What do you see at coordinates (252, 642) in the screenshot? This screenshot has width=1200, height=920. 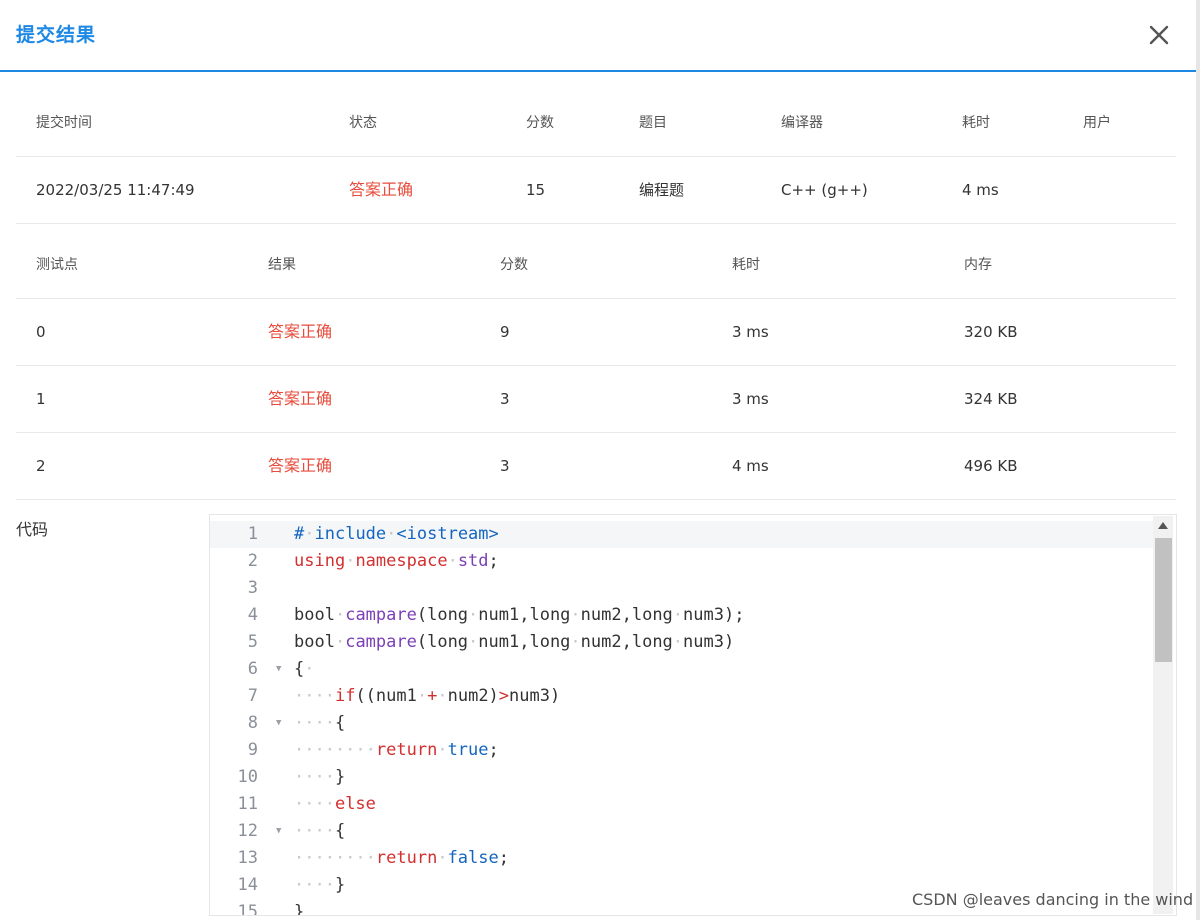 I see `line-number: 5` at bounding box center [252, 642].